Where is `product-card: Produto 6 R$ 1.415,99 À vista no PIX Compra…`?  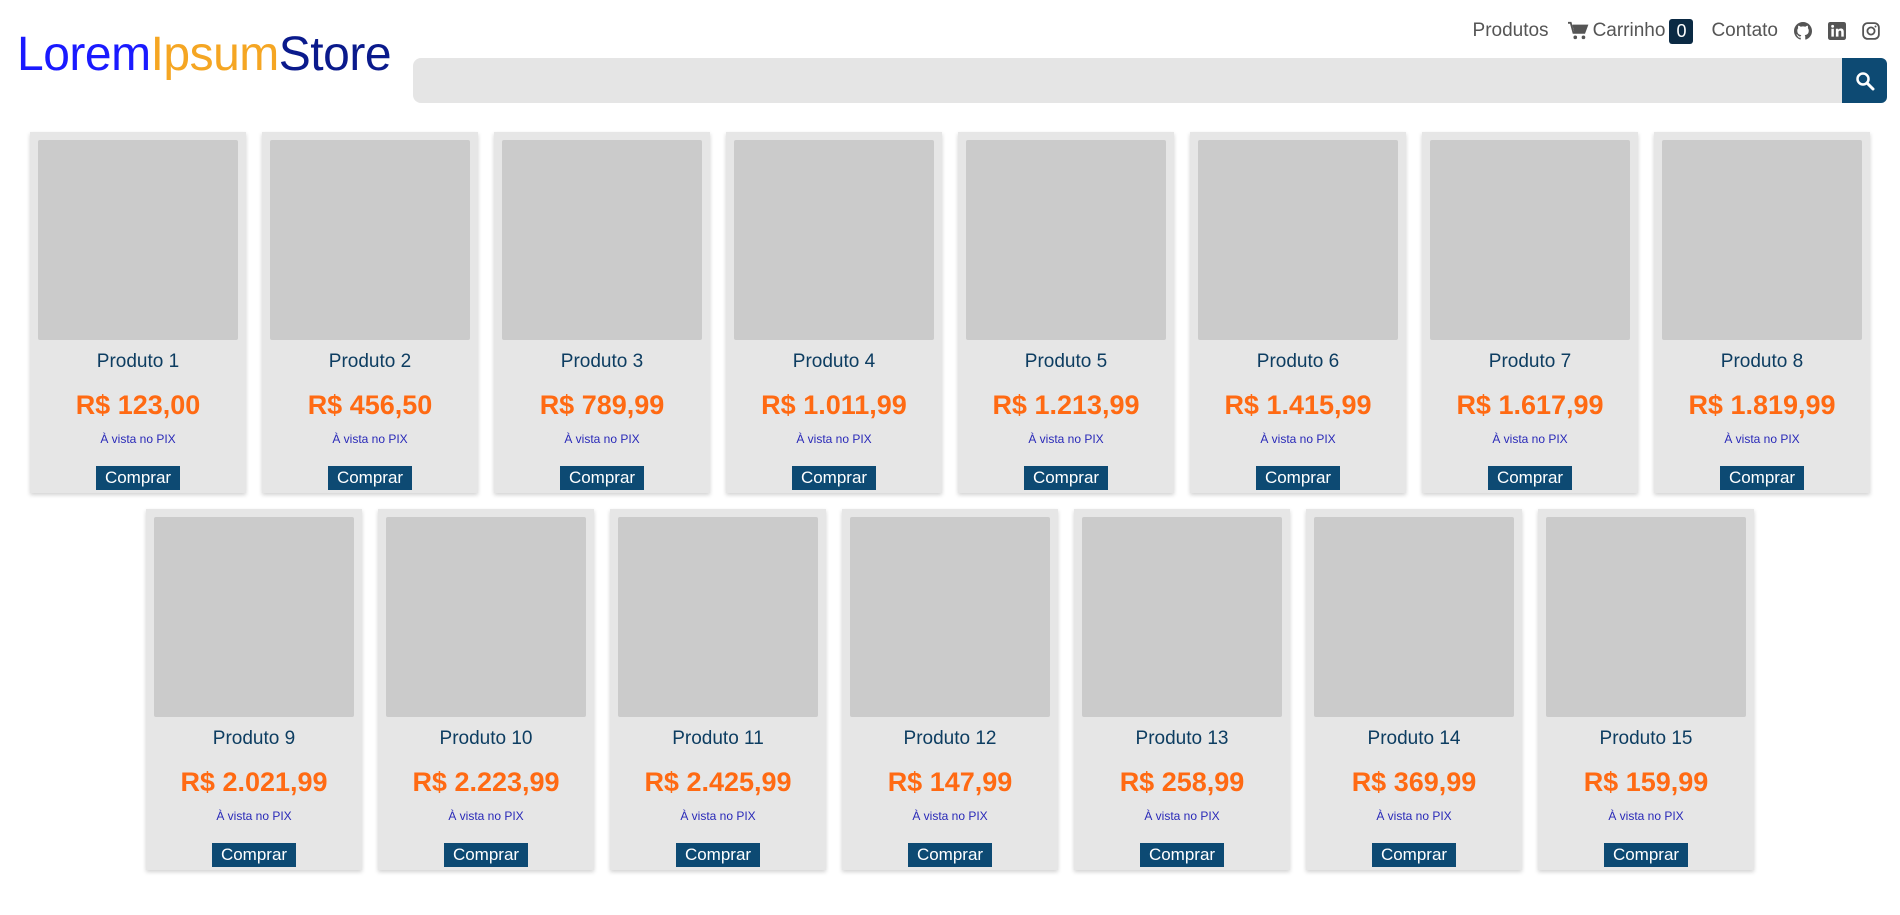 product-card: Produto 6 R$ 1.415,99 À vista no PIX Compra… is located at coordinates (1298, 312).